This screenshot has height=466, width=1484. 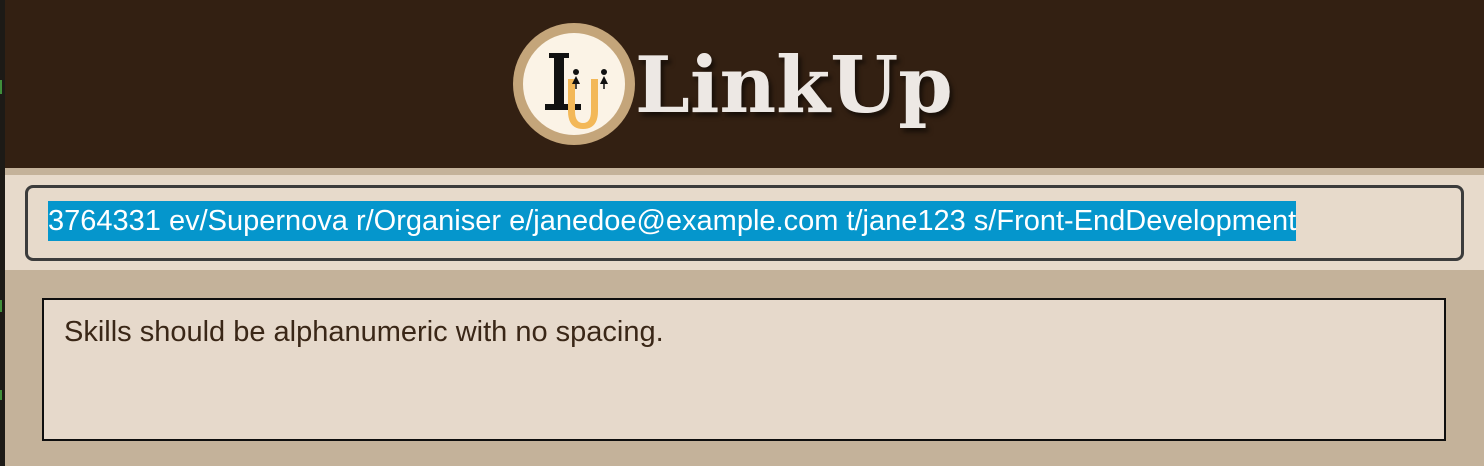 I want to click on header-divider, so click(x=744, y=171).